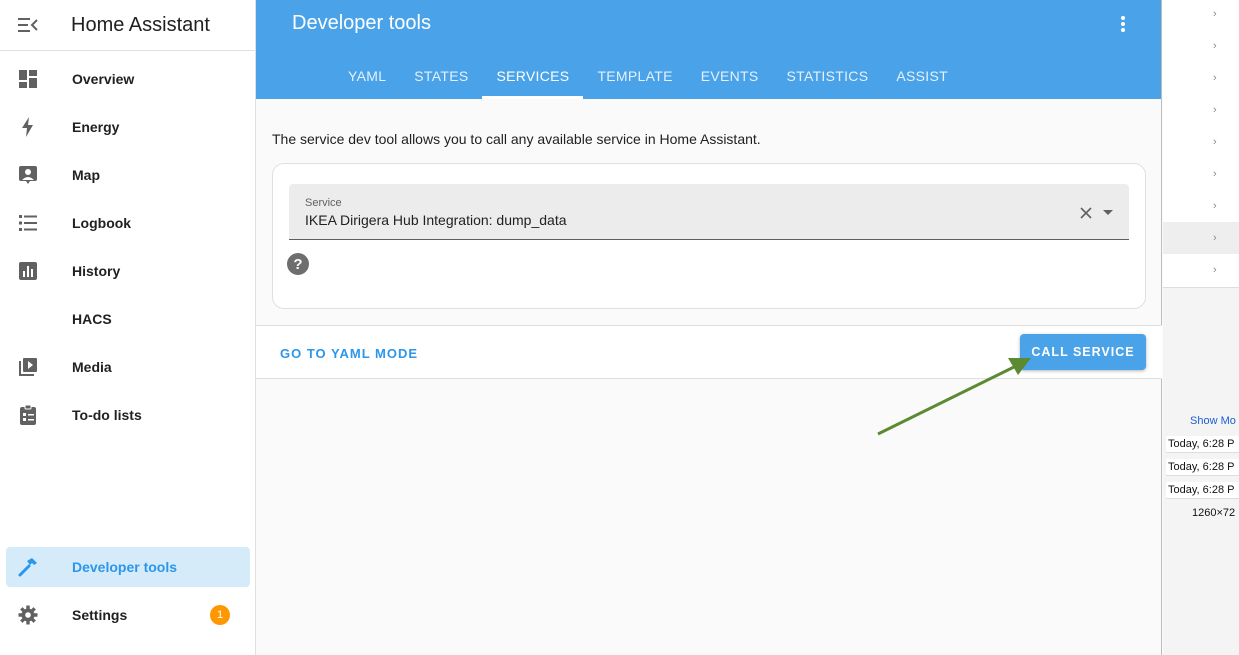 The image size is (1239, 655). Describe the element at coordinates (92, 319) in the screenshot. I see `sidebar-item-label: HACS` at that location.